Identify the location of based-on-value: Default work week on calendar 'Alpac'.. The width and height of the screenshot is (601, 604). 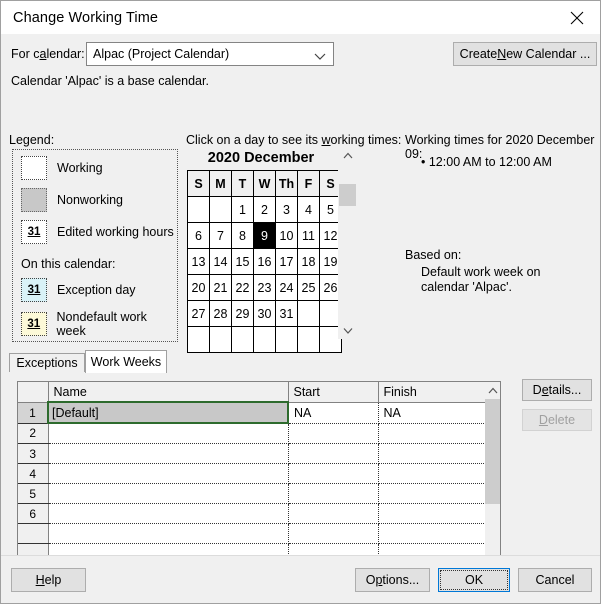
(481, 279).